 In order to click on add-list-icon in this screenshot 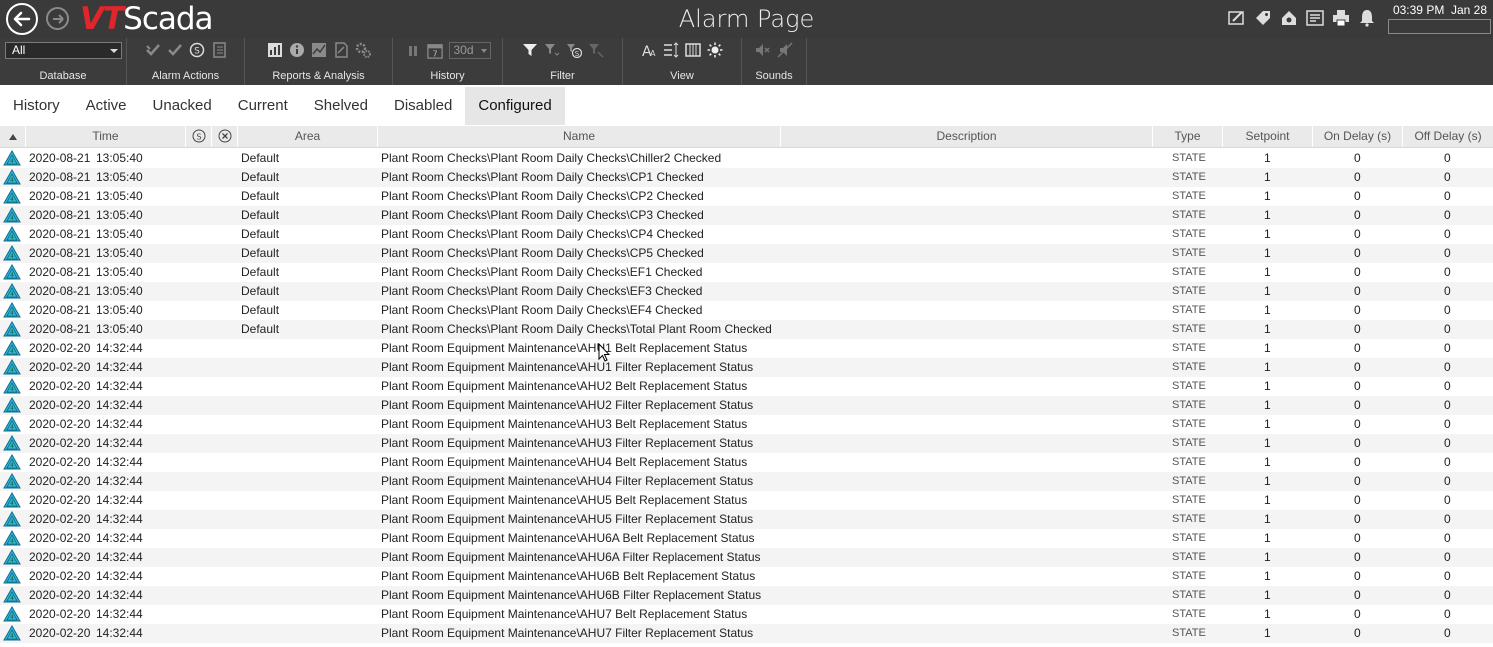, I will do `click(1315, 18)`.